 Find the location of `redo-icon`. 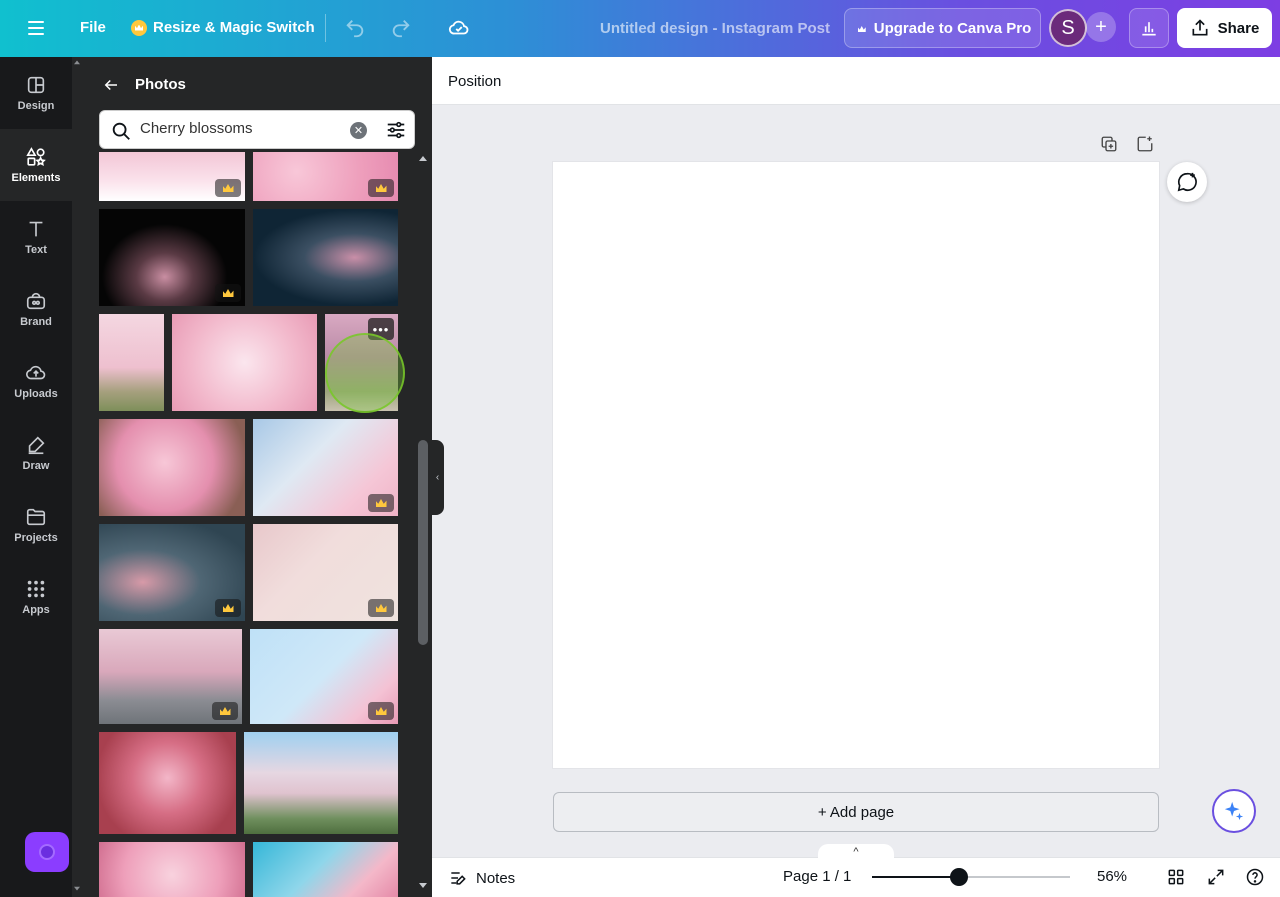

redo-icon is located at coordinates (401, 28).